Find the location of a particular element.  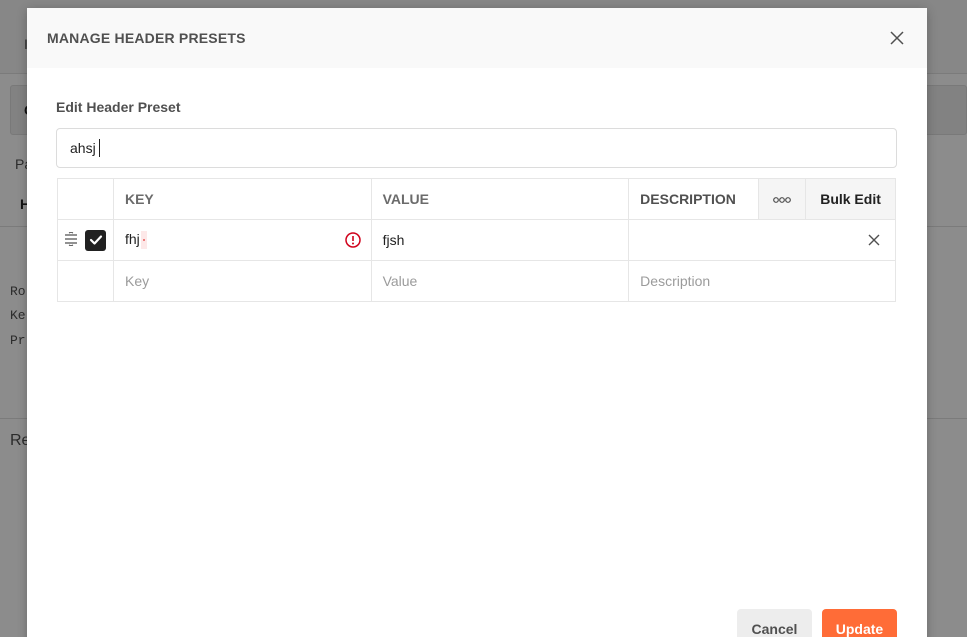

description-placeholder-input: Description is located at coordinates (762, 281).